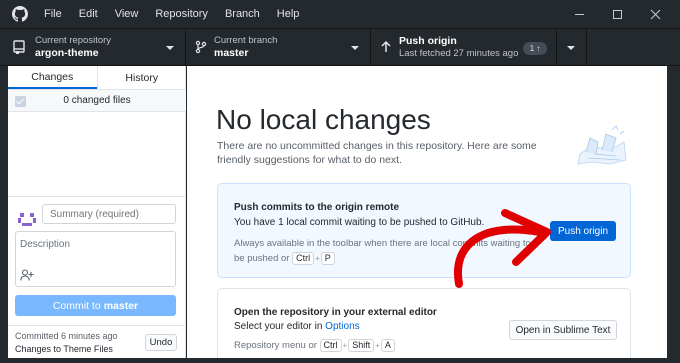 This screenshot has width=680, height=363. I want to click on tab-changes: Changes, so click(52, 77).